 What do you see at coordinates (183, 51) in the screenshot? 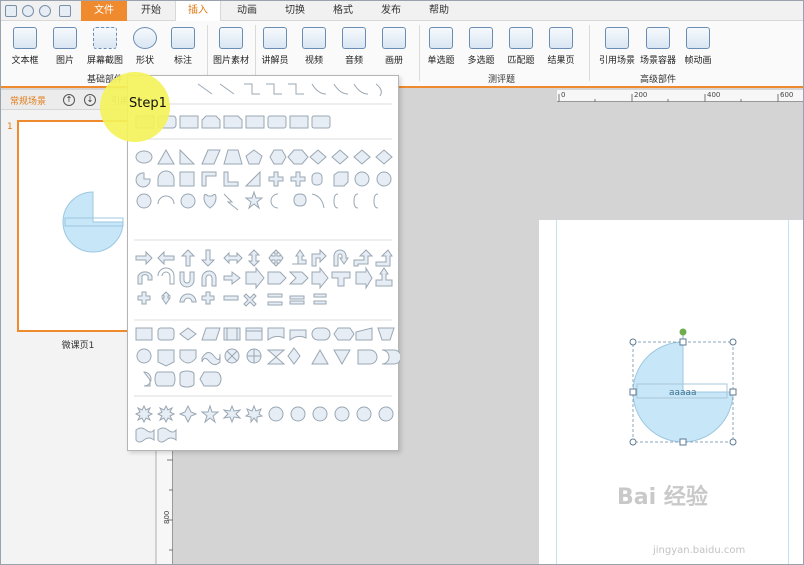
I see `callout-button: 标注` at bounding box center [183, 51].